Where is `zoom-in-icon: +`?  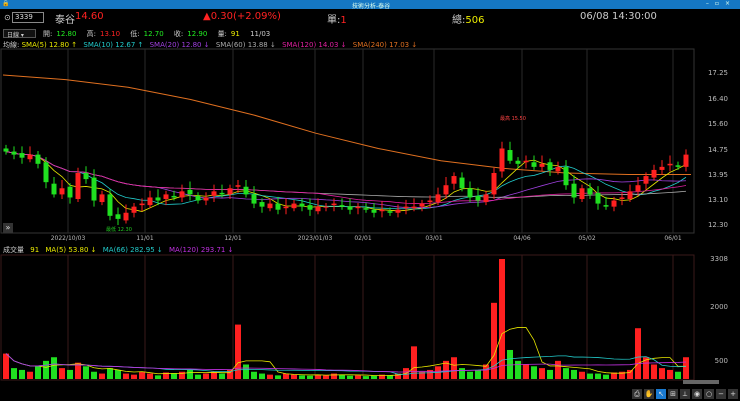 zoom-in-icon: + is located at coordinates (733, 394).